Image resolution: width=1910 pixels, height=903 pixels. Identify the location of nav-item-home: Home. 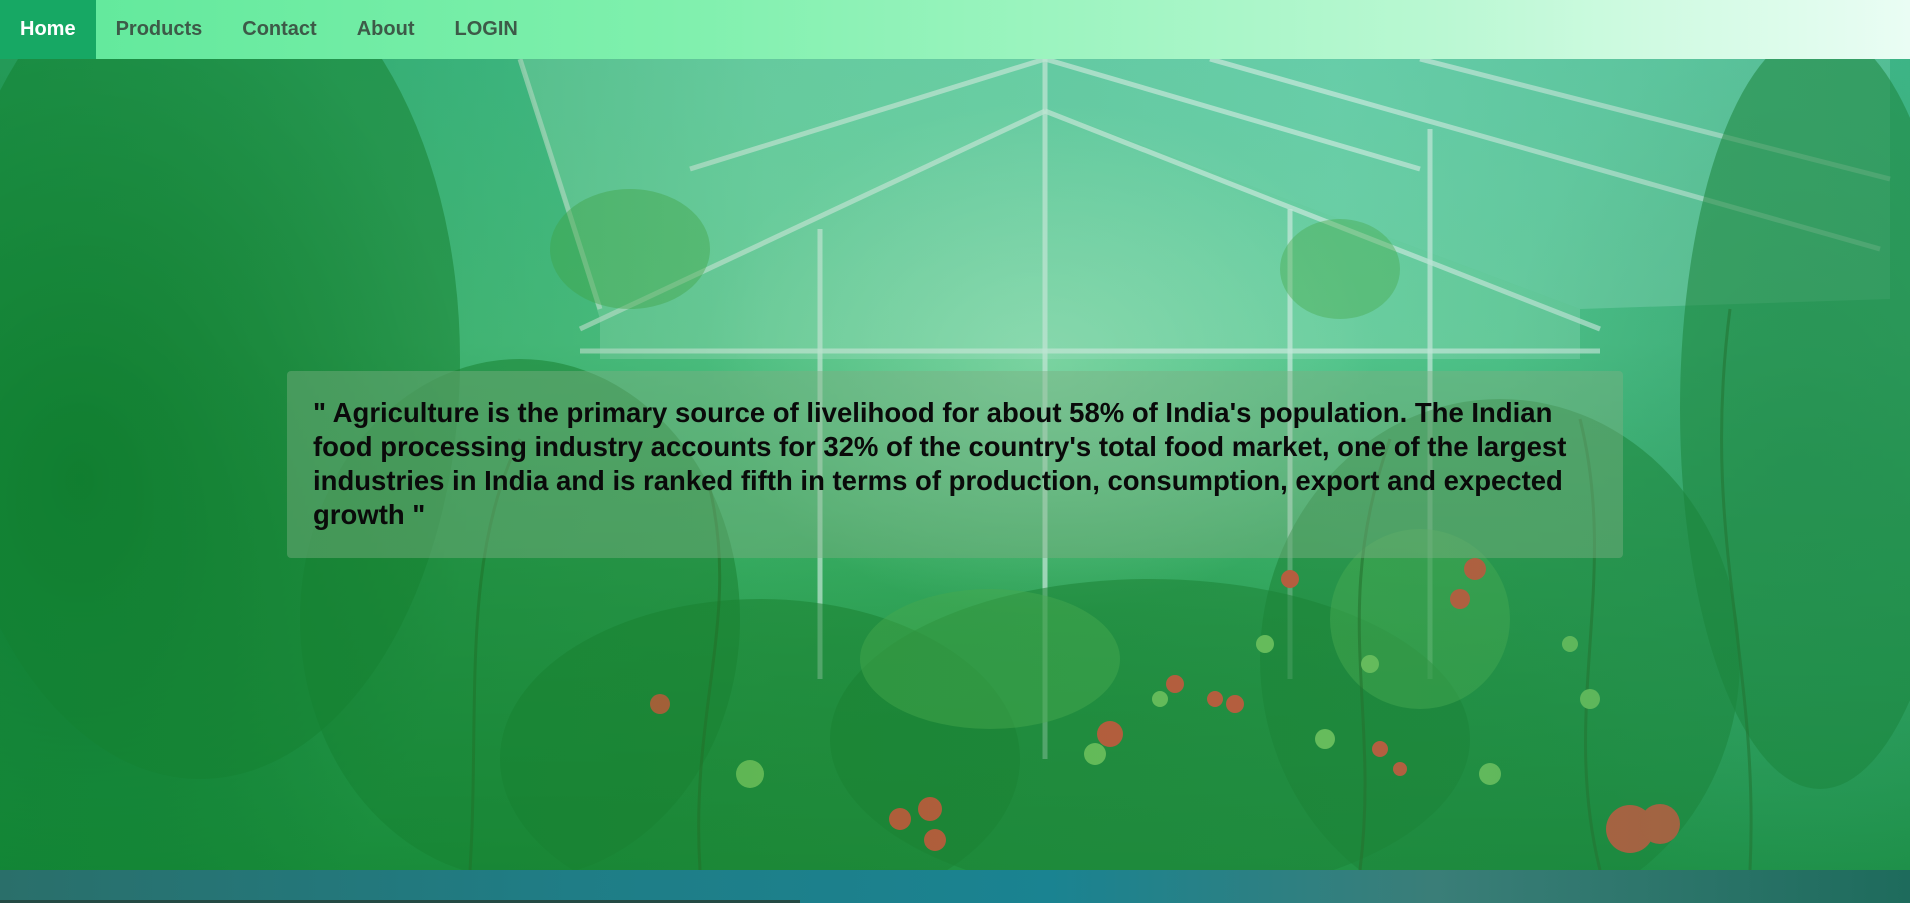
(48, 29).